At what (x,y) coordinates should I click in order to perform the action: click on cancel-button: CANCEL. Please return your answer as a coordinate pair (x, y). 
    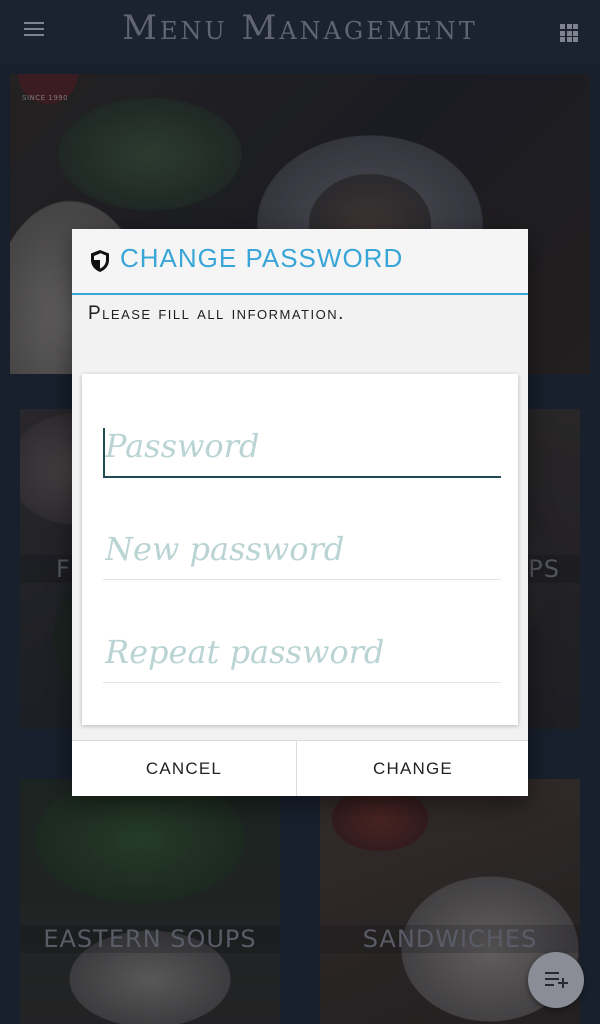
    Looking at the image, I should click on (184, 768).